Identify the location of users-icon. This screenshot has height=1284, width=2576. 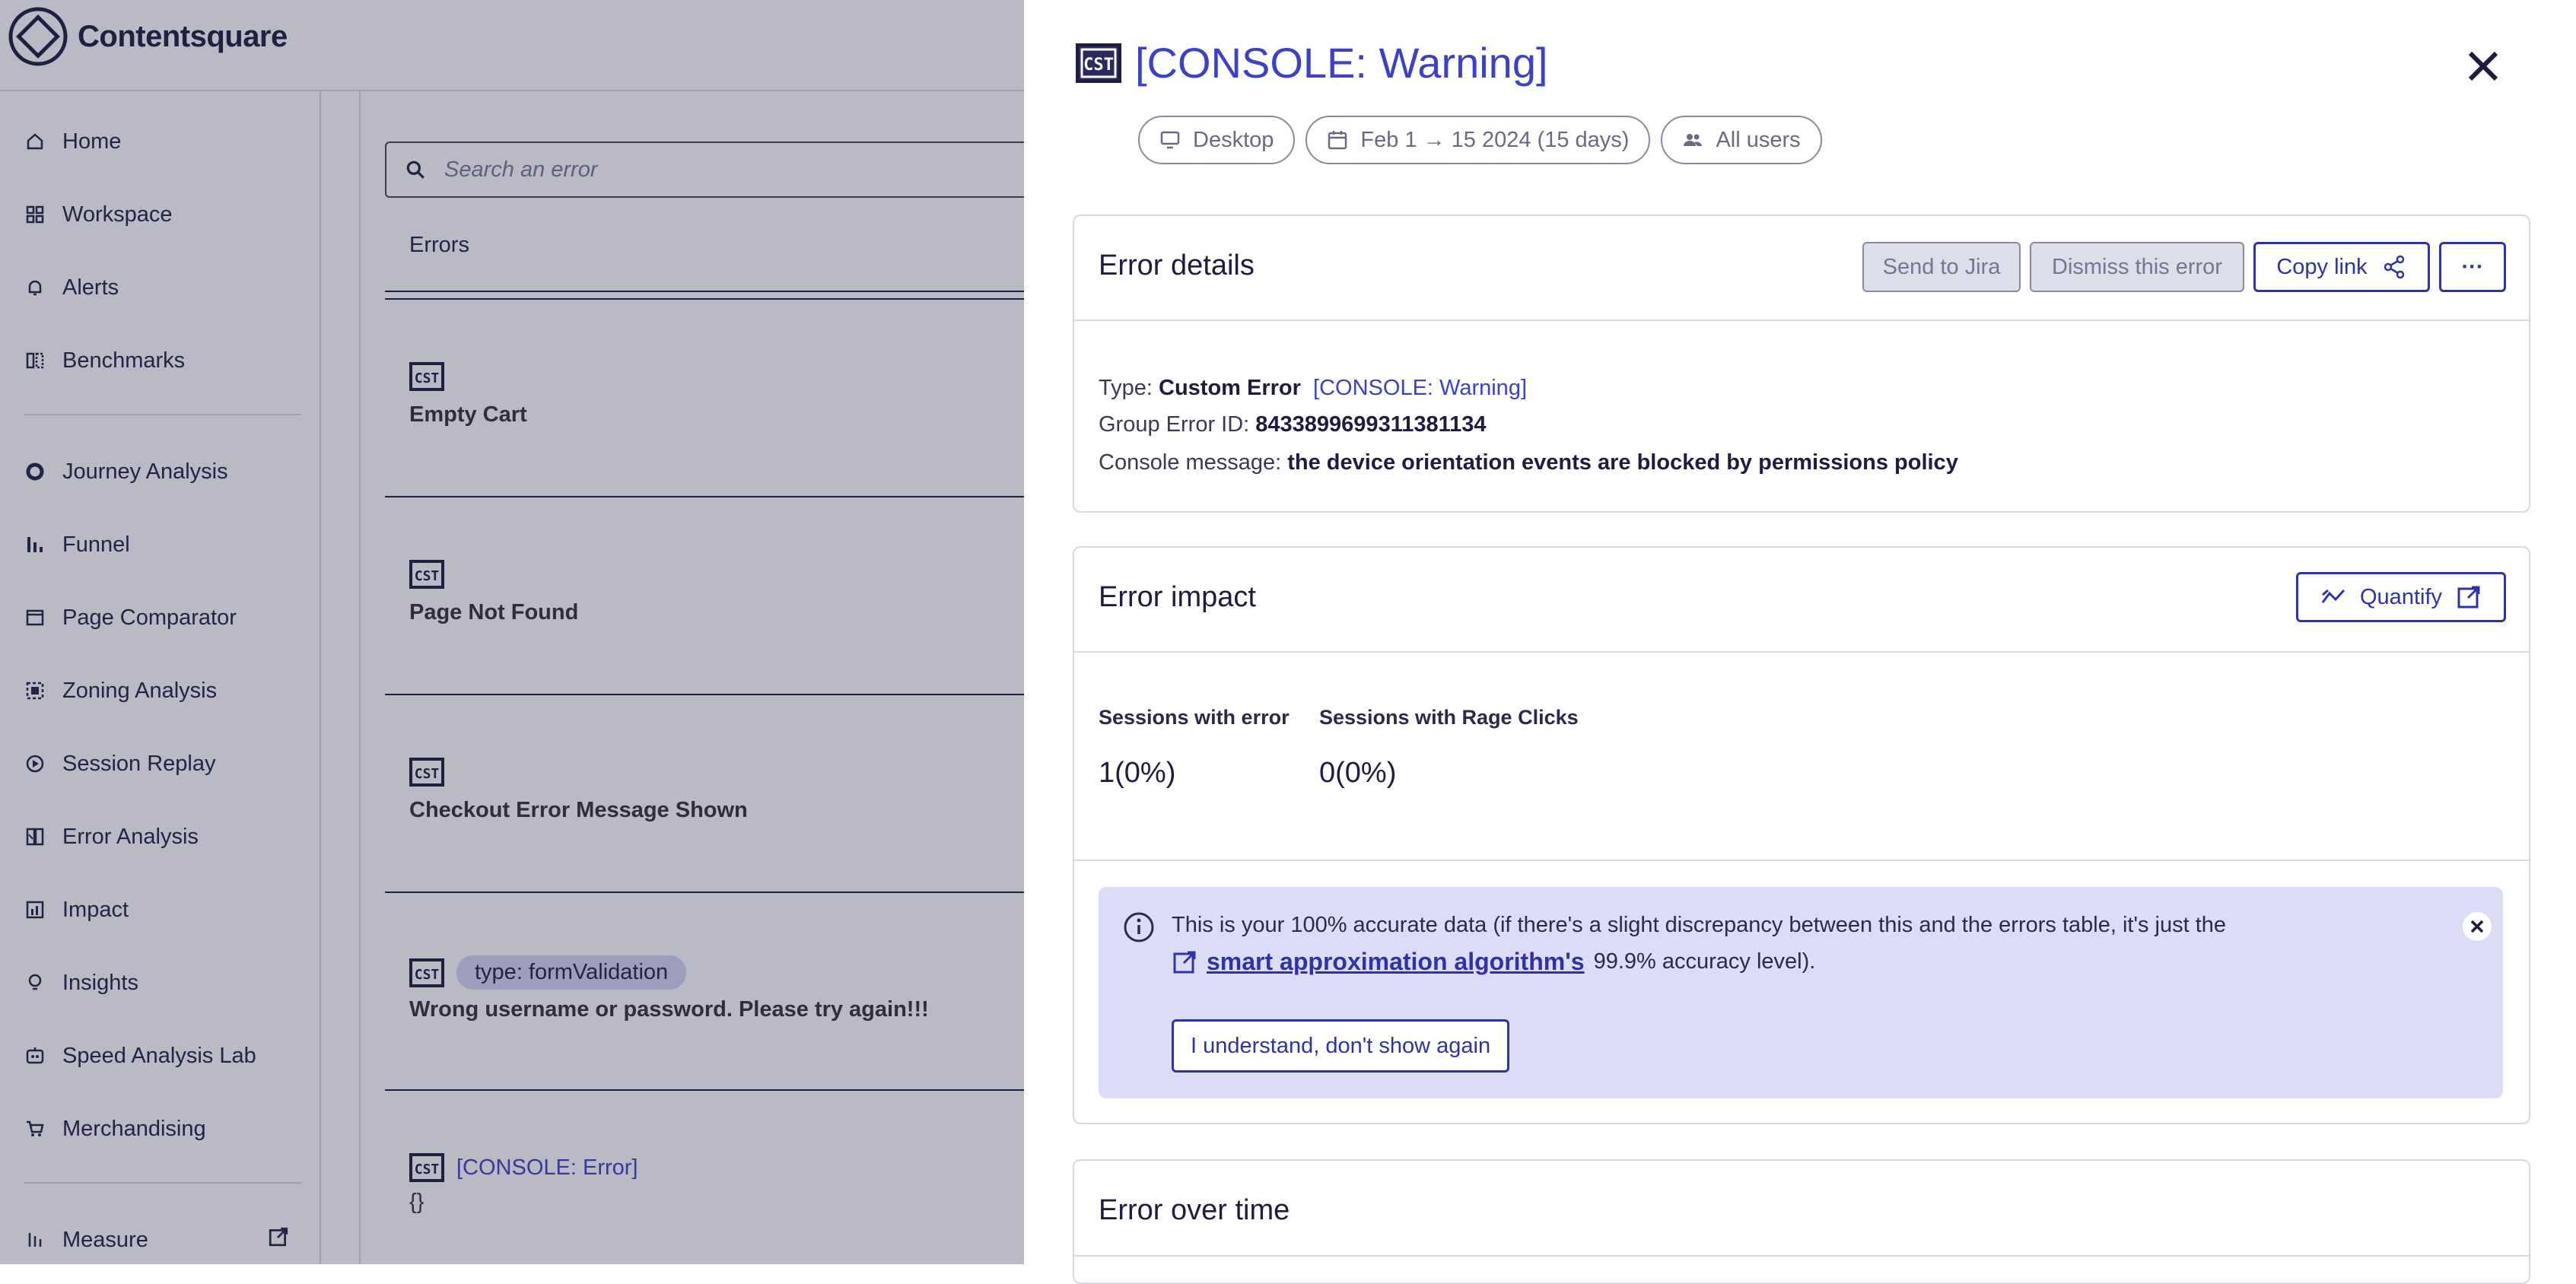
(1694, 140).